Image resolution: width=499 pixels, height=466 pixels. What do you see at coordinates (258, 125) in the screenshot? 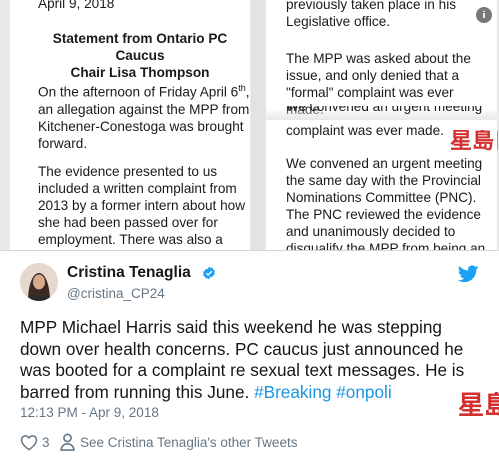
I see `page-divider` at bounding box center [258, 125].